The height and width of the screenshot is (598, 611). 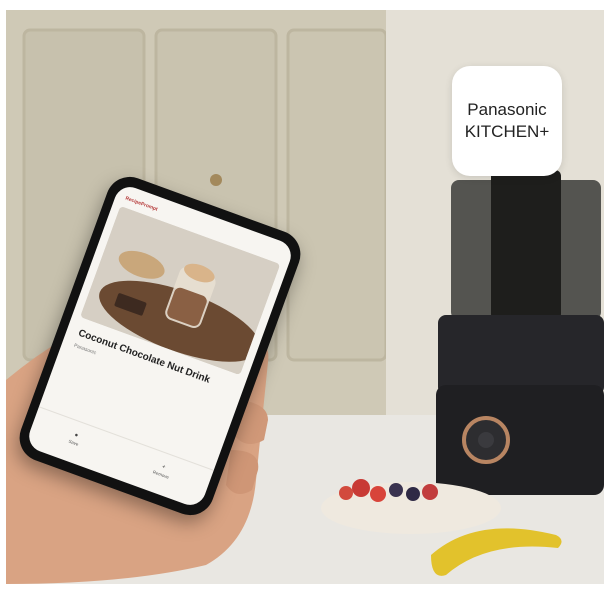 What do you see at coordinates (74, 442) in the screenshot?
I see `save-label: Save` at bounding box center [74, 442].